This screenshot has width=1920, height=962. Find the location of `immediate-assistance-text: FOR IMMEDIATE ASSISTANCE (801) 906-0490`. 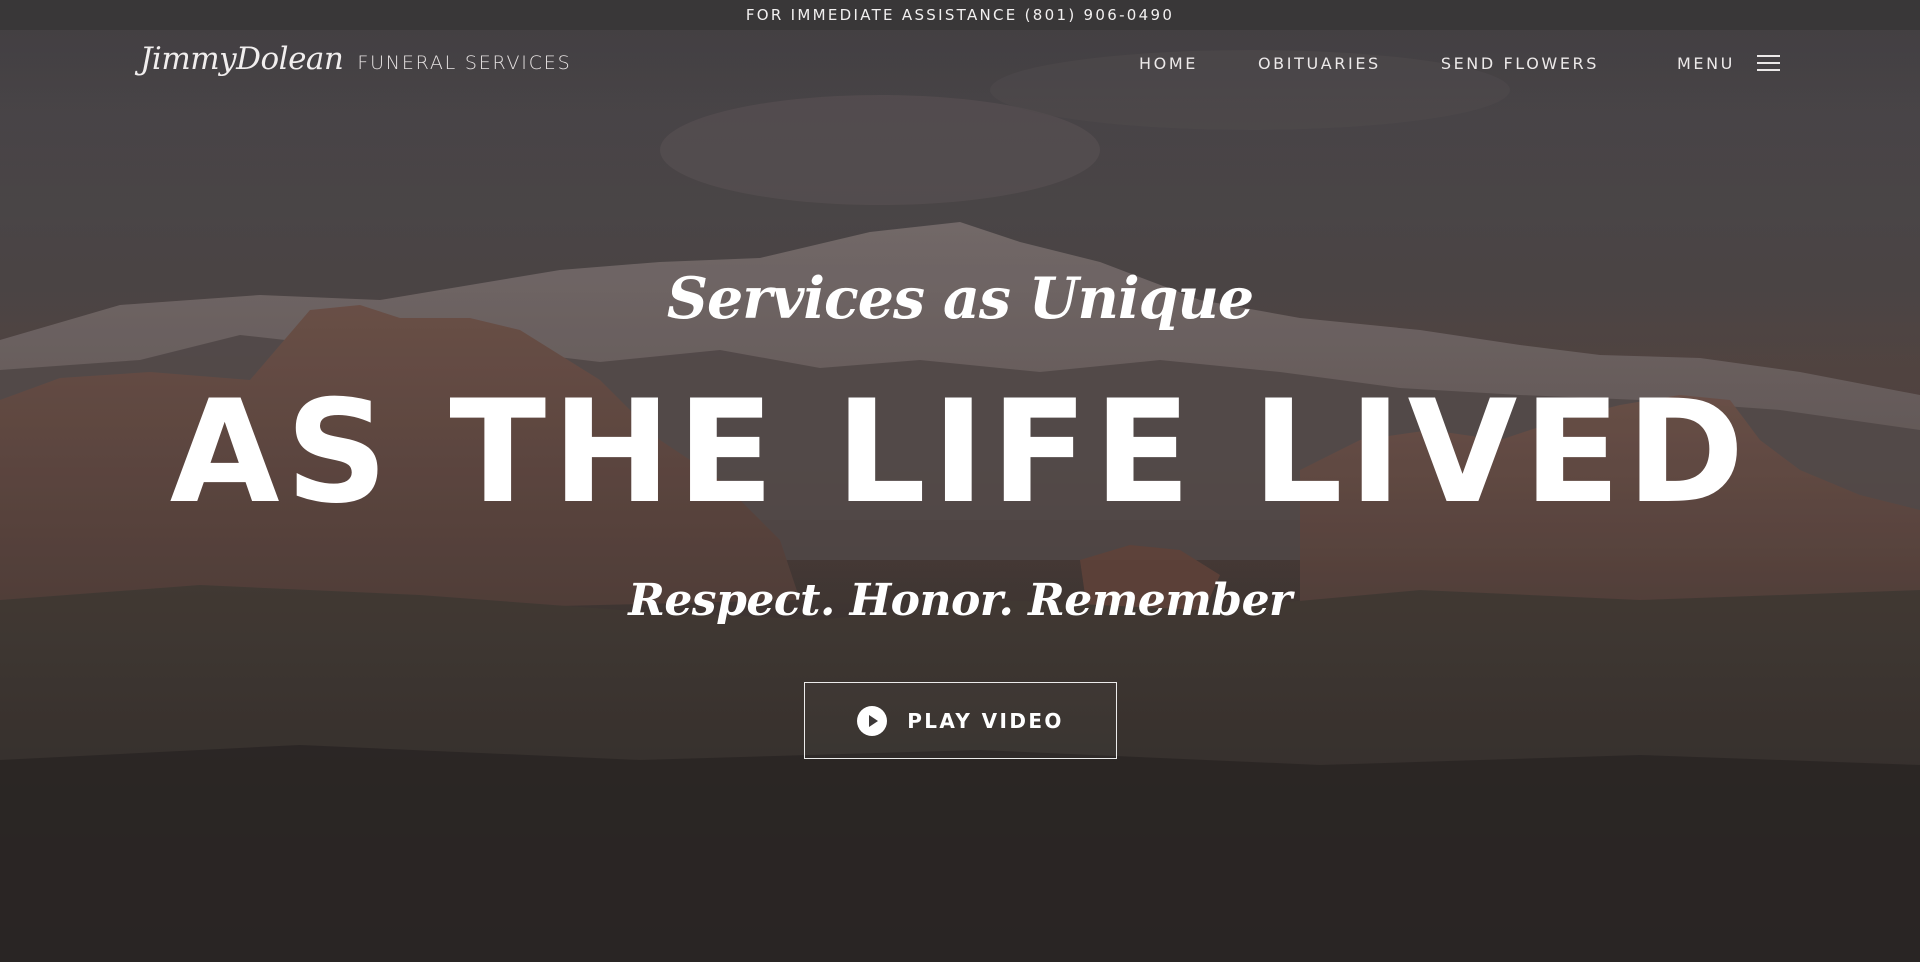

immediate-assistance-text: FOR IMMEDIATE ASSISTANCE (801) 906-0490 is located at coordinates (960, 15).